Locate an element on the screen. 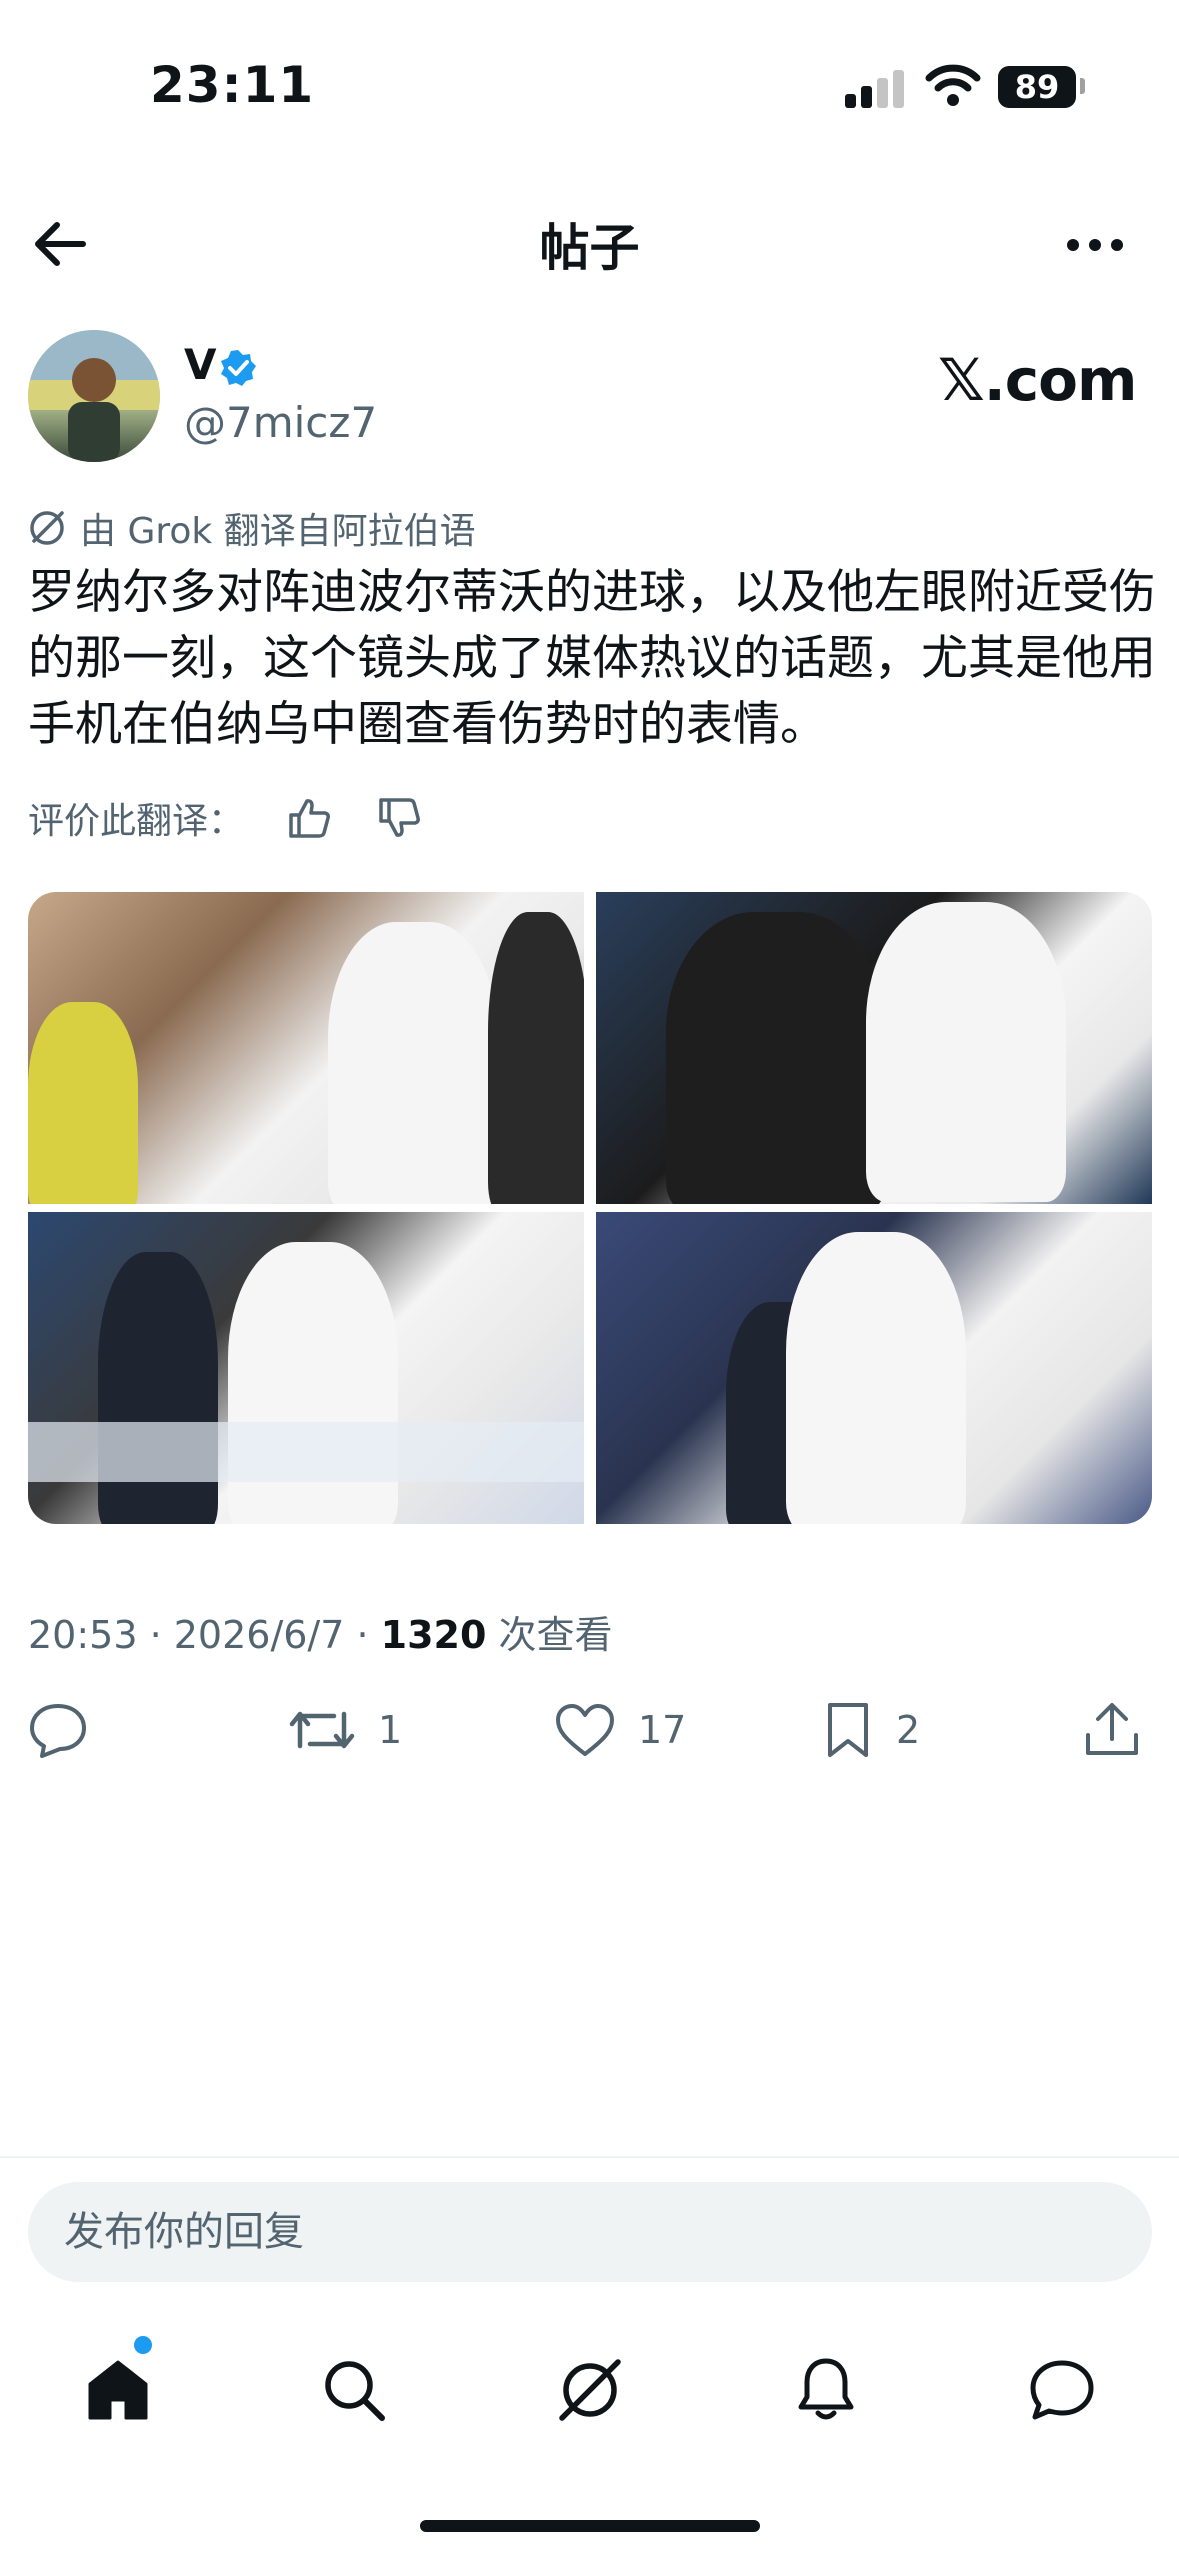  bookmark-button: 2 is located at coordinates (871, 1730).